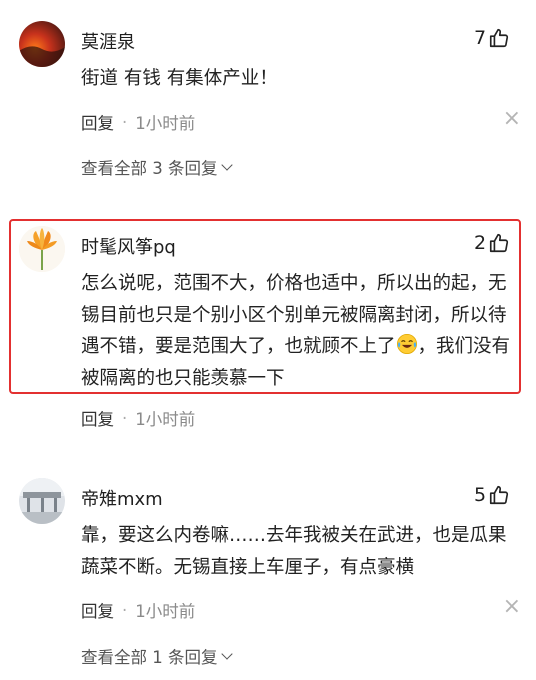  I want to click on like-button: 7, so click(492, 38).